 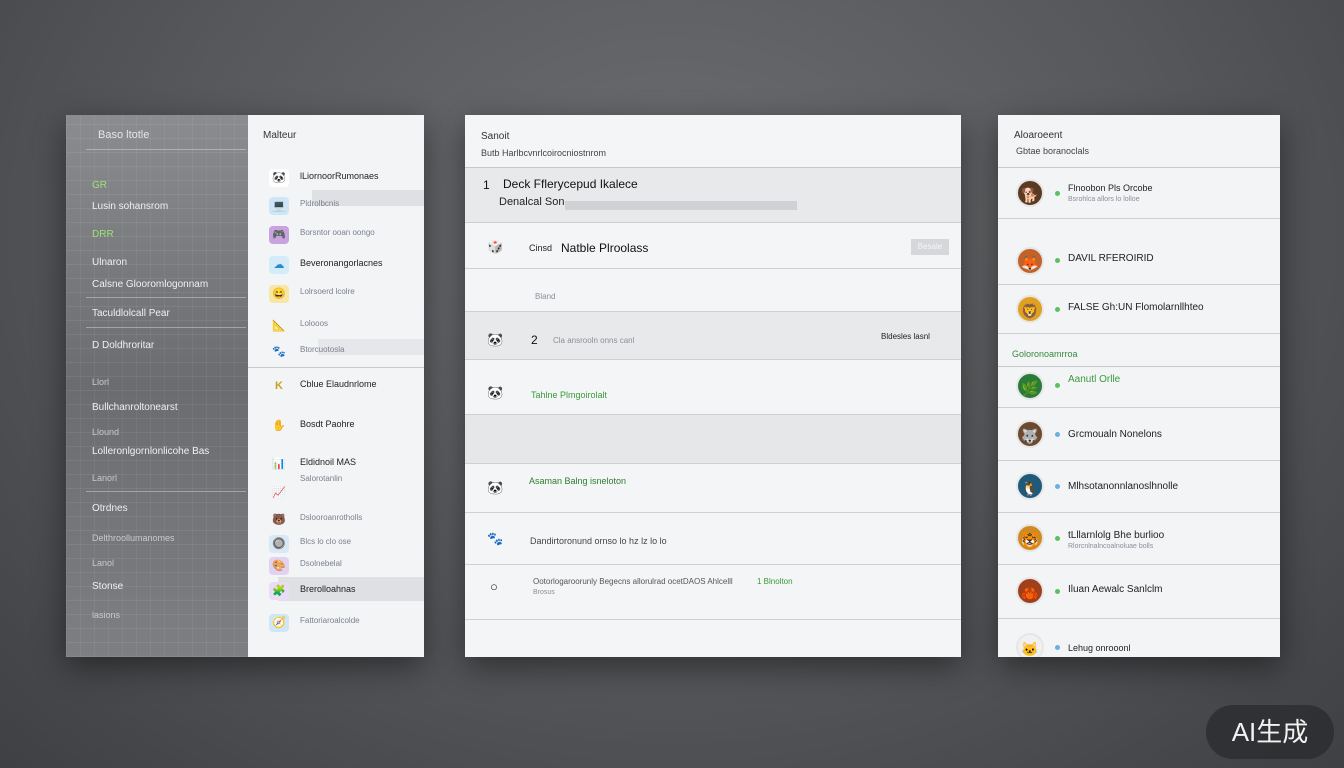 I want to click on dark-sidebar-item: Calsne Glooromlogonnam, so click(x=150, y=284).